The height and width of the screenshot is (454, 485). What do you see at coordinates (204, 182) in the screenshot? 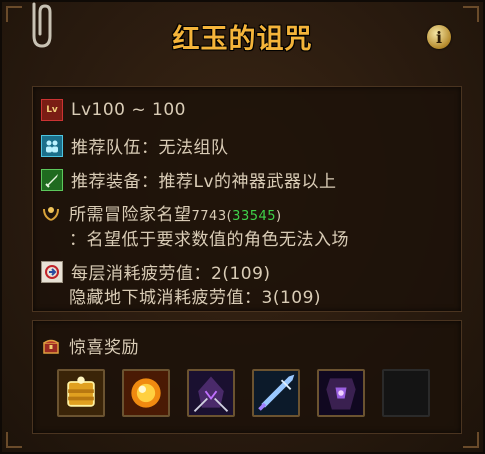
I see `recommended-equipment: 推荐装备：推荐Lv的神器武器以上` at bounding box center [204, 182].